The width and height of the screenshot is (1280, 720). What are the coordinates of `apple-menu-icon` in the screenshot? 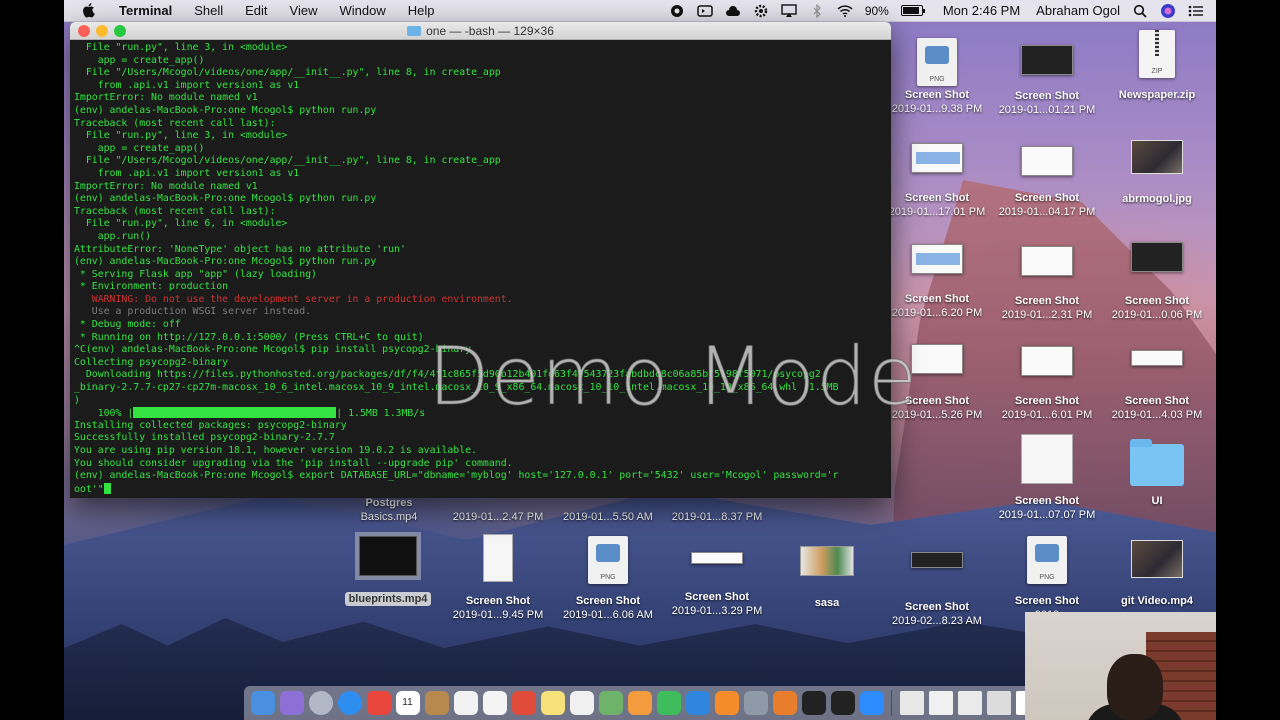 It's located at (89, 10).